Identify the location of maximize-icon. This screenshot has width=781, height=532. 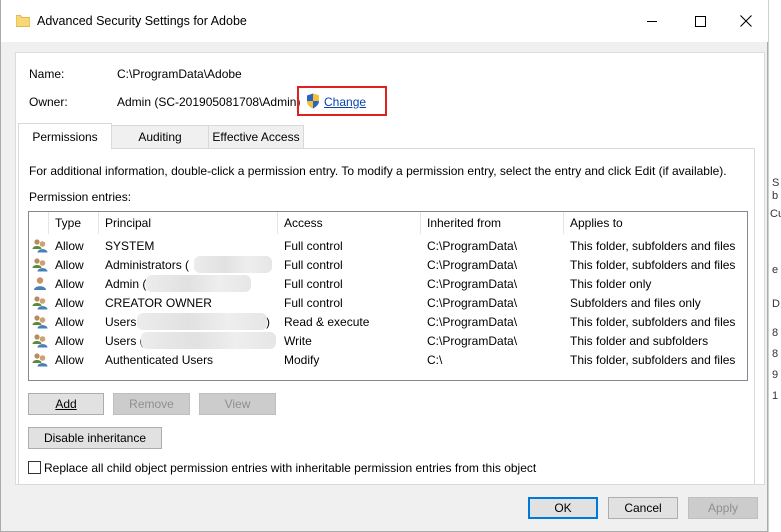
(700, 21).